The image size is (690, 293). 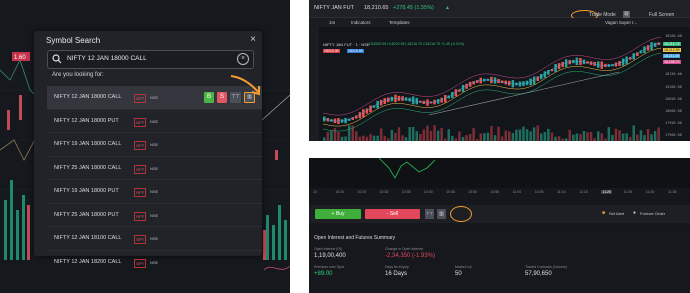 I want to click on result-row: NIFTY 19 JAN 18000 CALL OPT NSE, so click(x=154, y=145).